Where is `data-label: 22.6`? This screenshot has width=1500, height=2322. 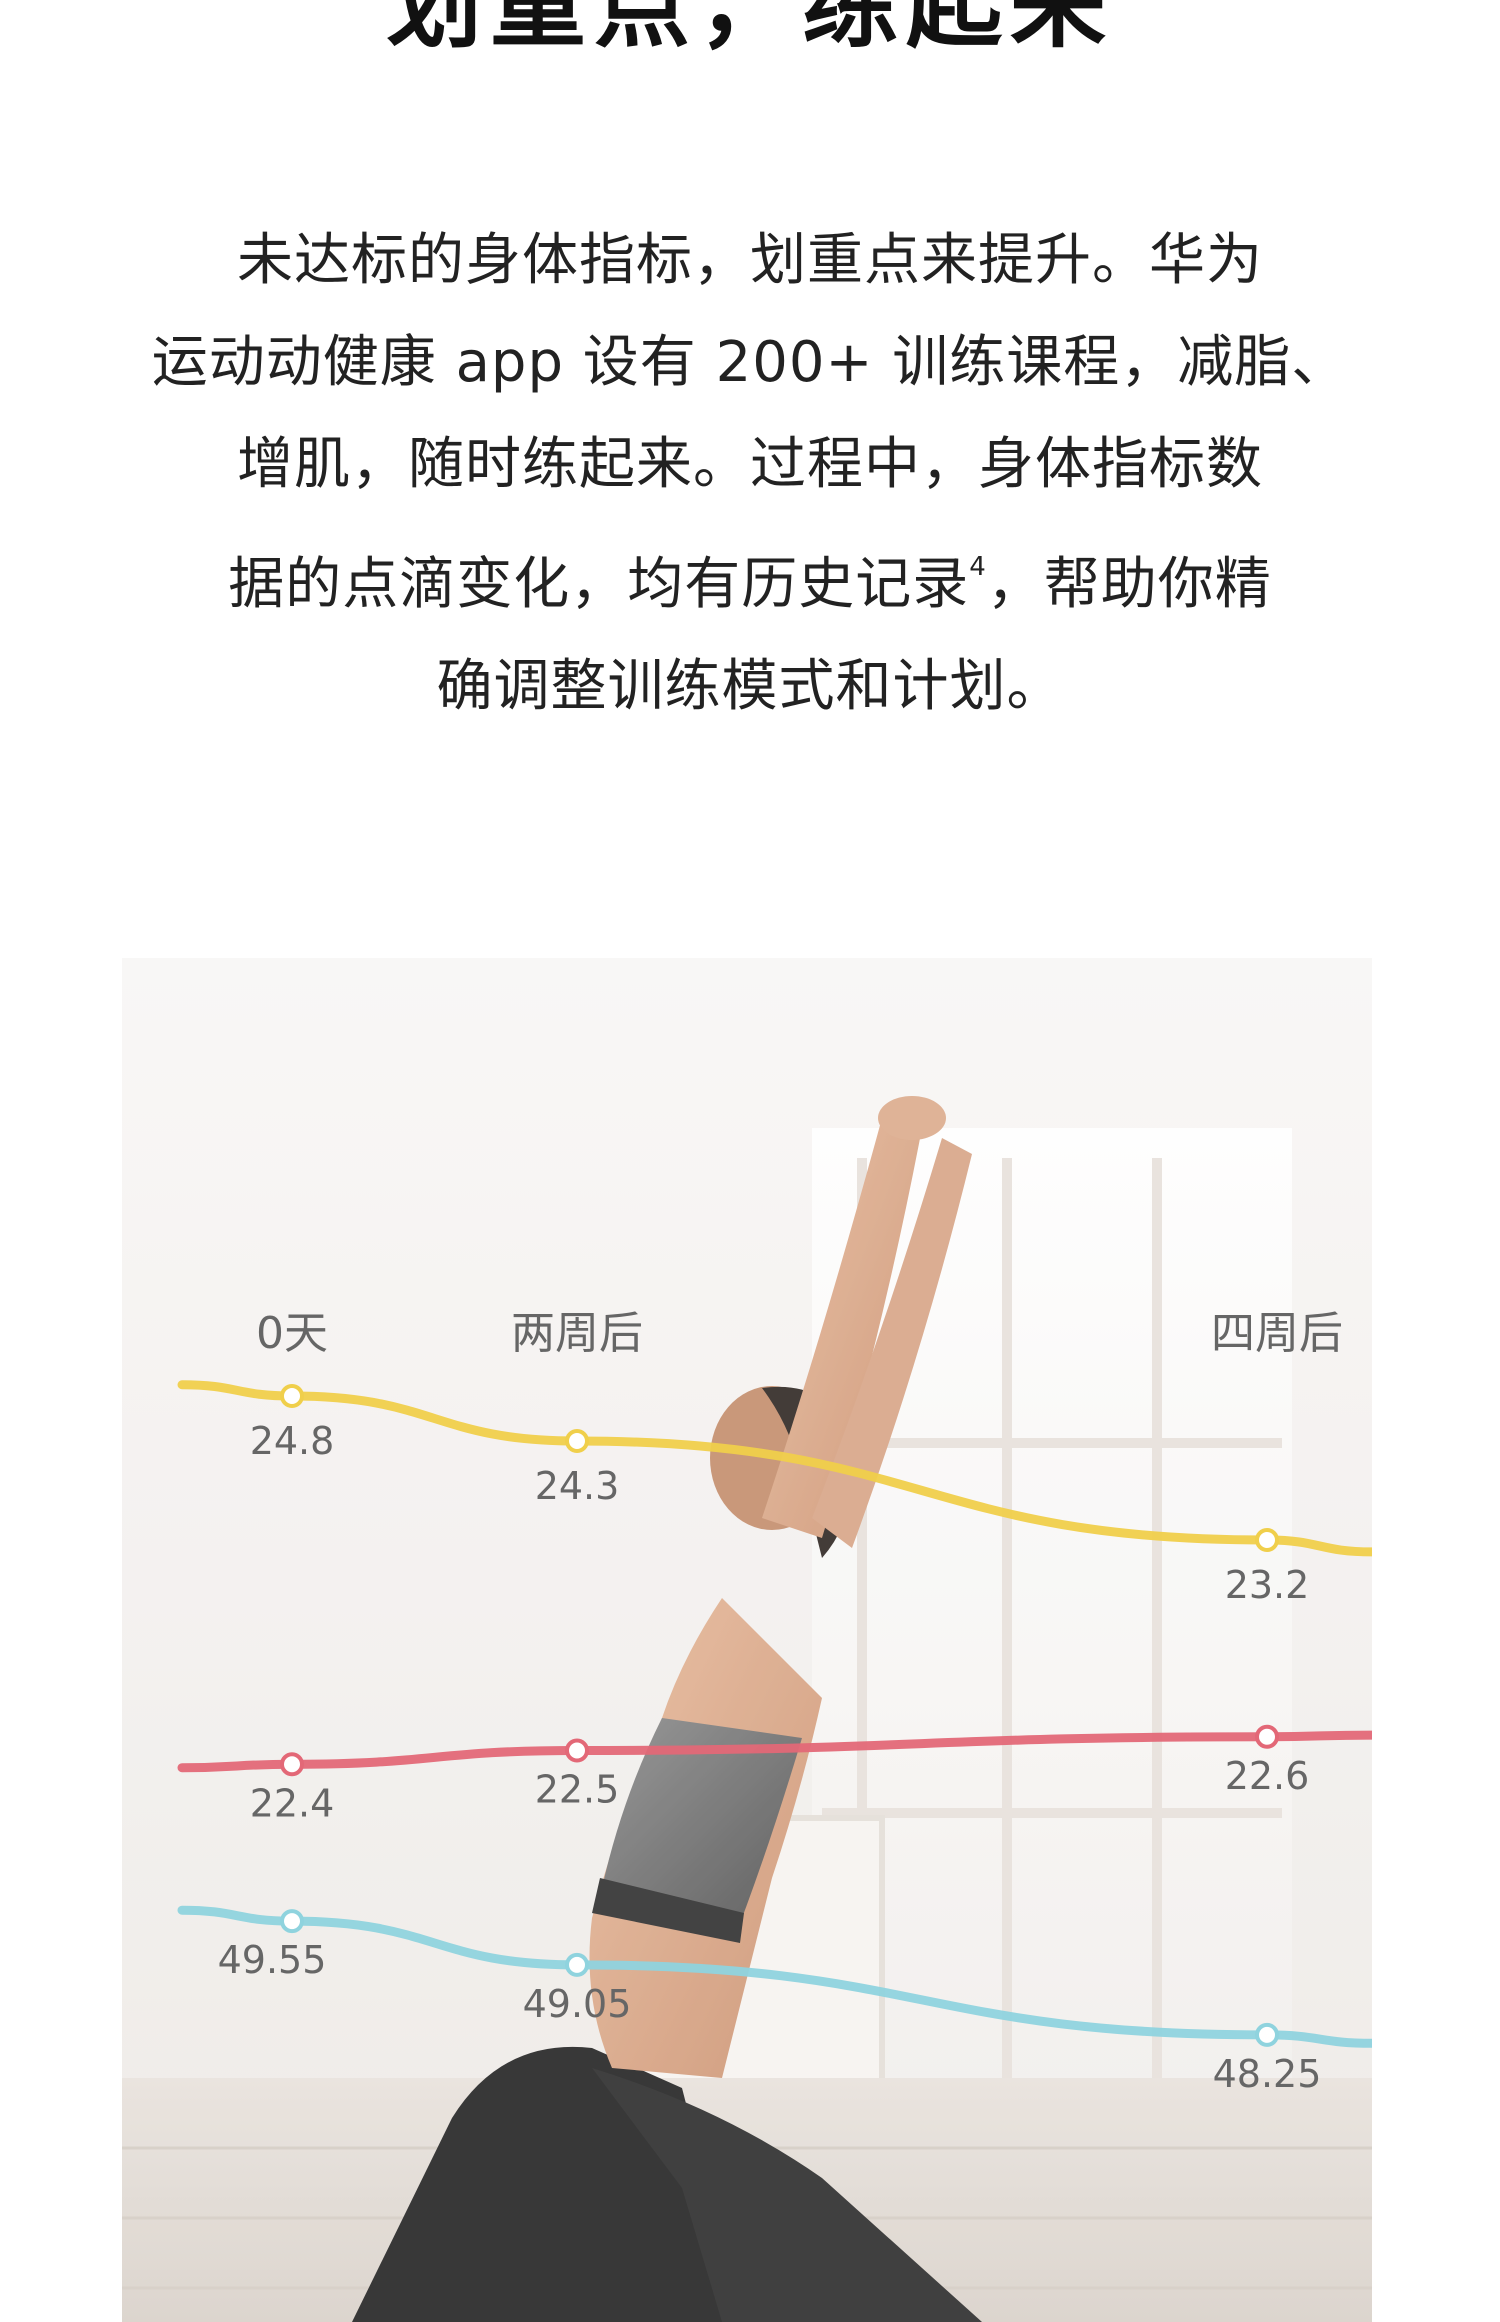 data-label: 22.6 is located at coordinates (1267, 1776).